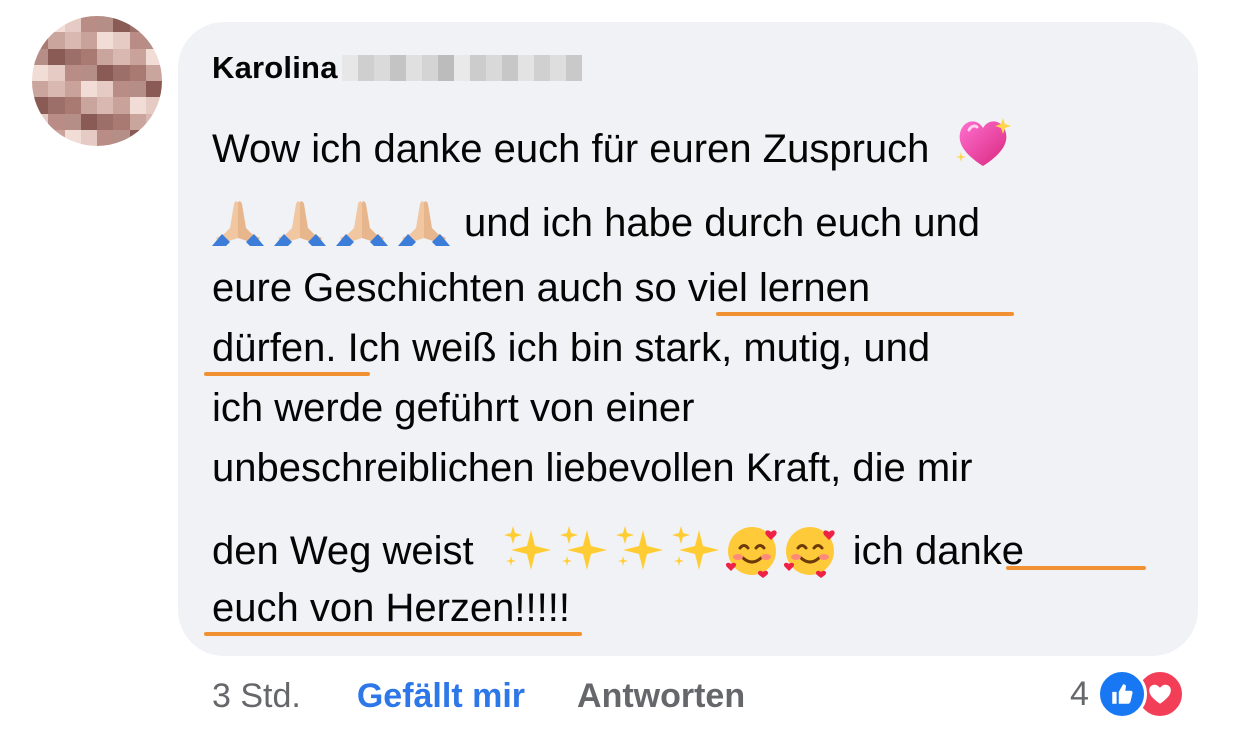 This screenshot has height=743, width=1242. I want to click on comment-time: 3 Std., so click(256, 696).